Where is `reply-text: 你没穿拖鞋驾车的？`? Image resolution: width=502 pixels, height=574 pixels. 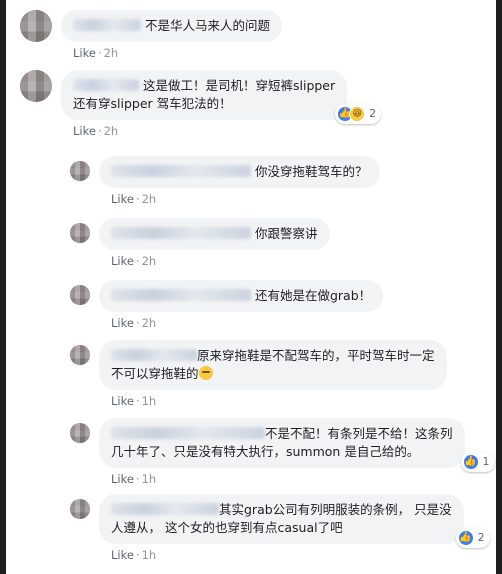
reply-text: 你没穿拖鞋驾车的？ is located at coordinates (311, 171).